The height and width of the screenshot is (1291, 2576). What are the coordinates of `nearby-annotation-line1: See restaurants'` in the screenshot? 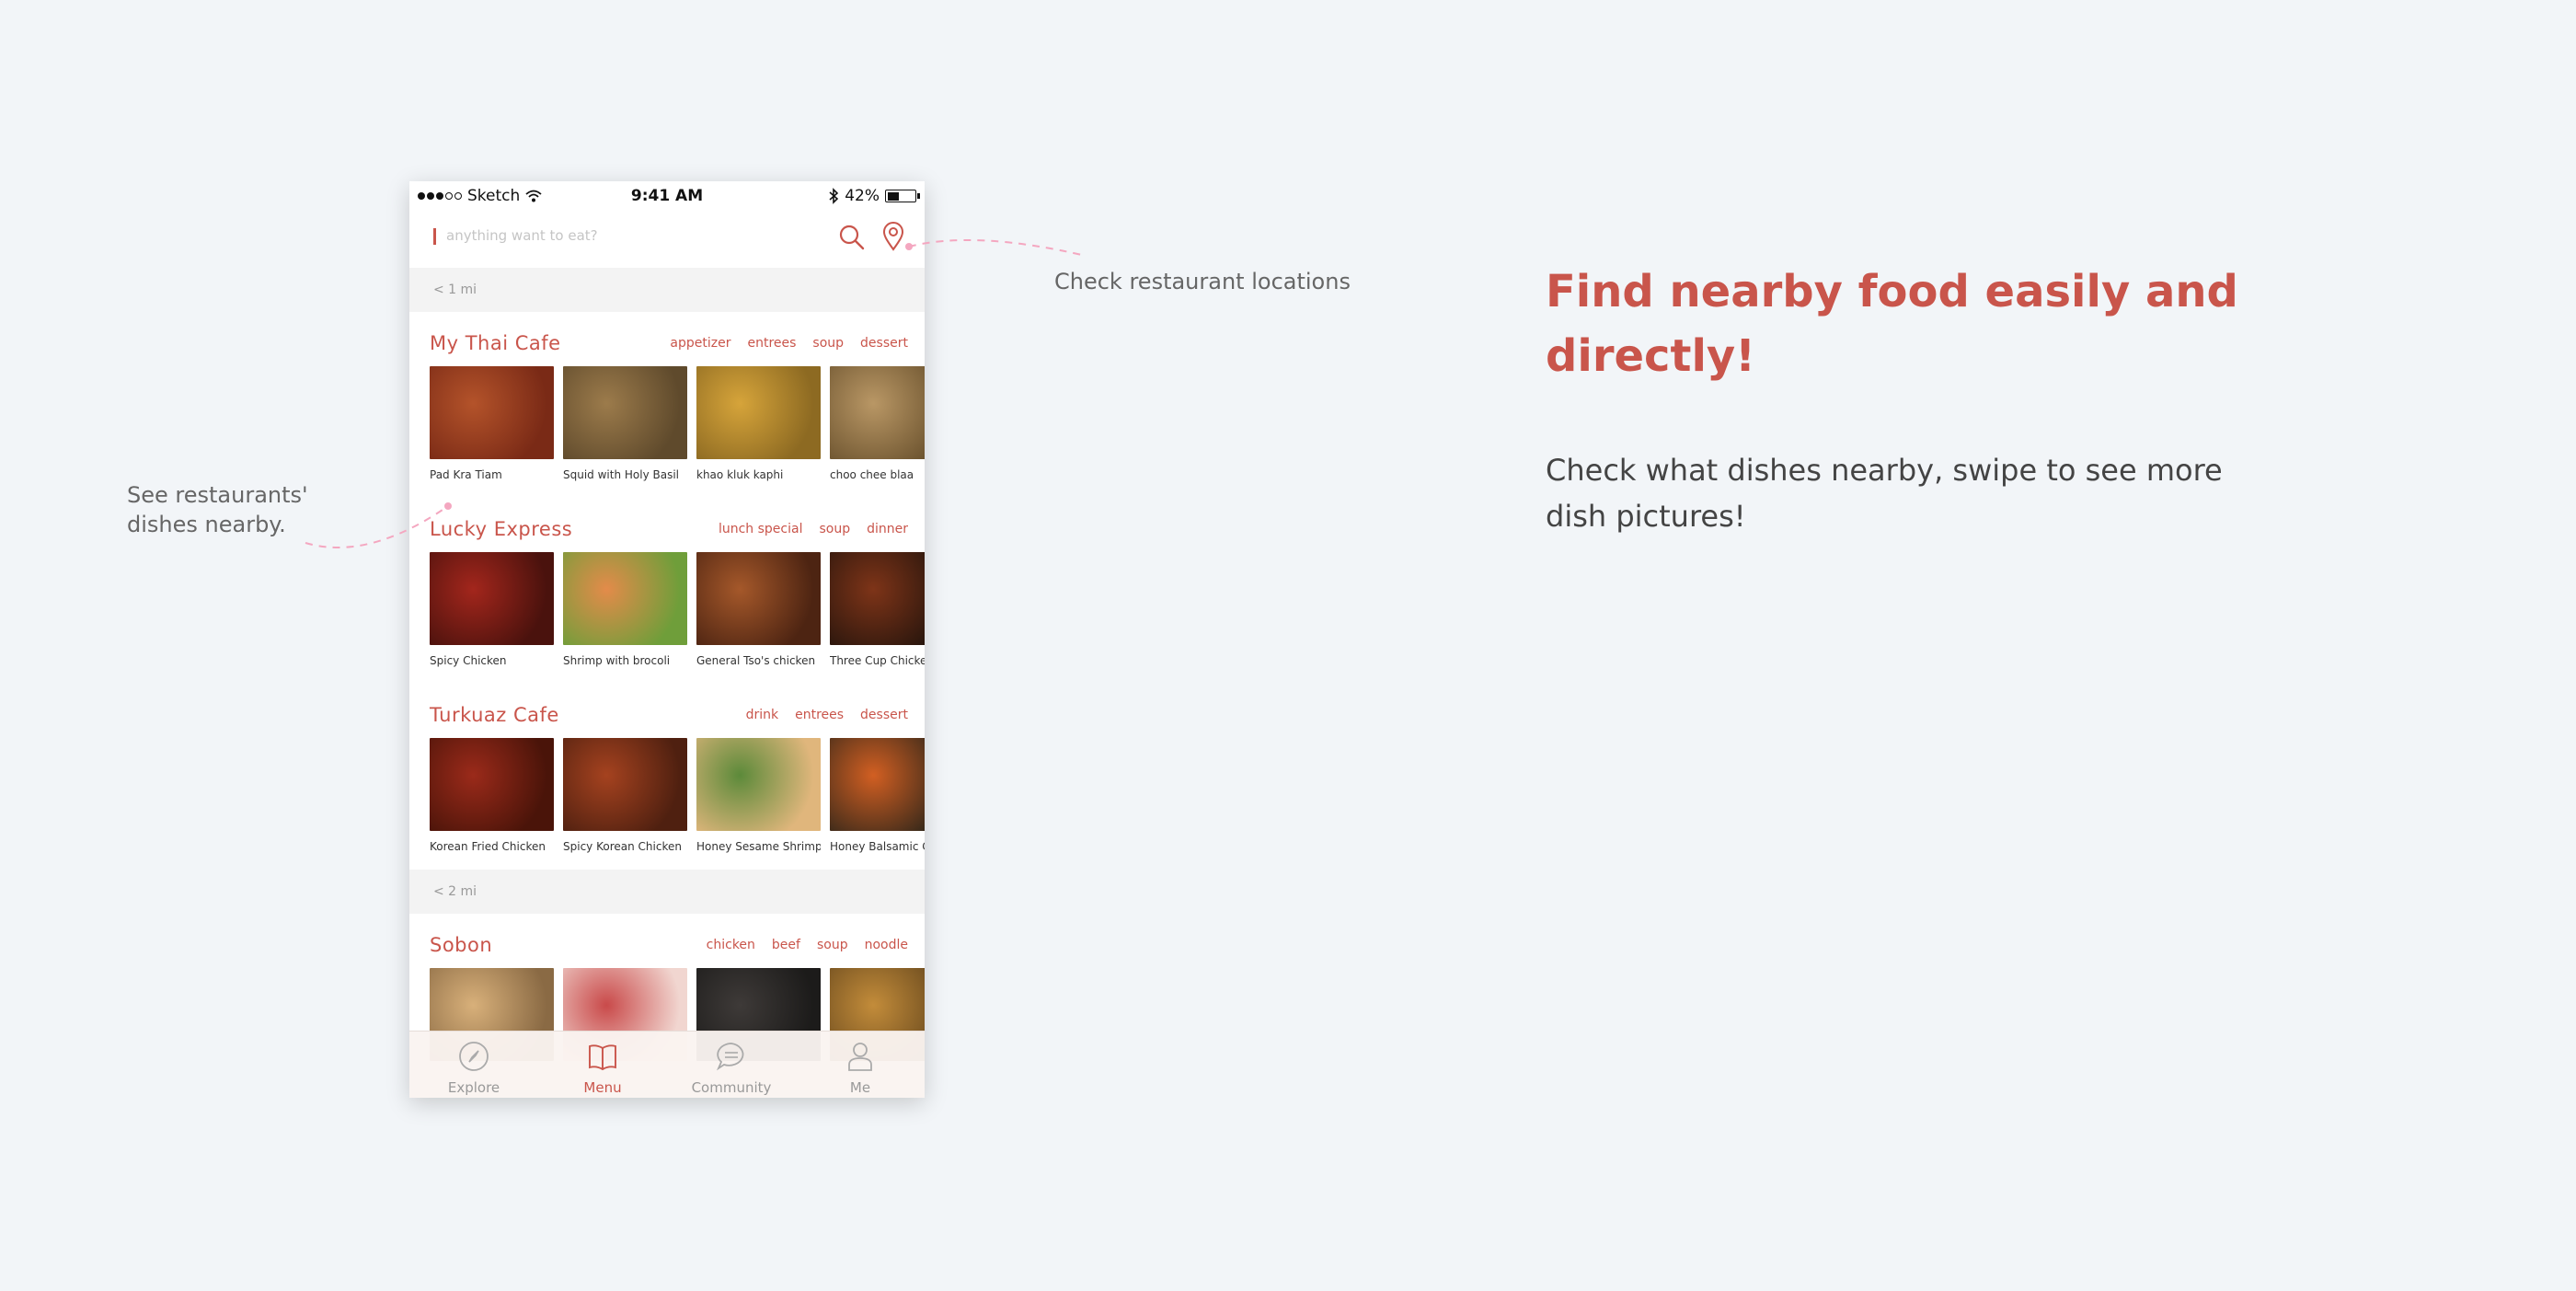 It's located at (217, 495).